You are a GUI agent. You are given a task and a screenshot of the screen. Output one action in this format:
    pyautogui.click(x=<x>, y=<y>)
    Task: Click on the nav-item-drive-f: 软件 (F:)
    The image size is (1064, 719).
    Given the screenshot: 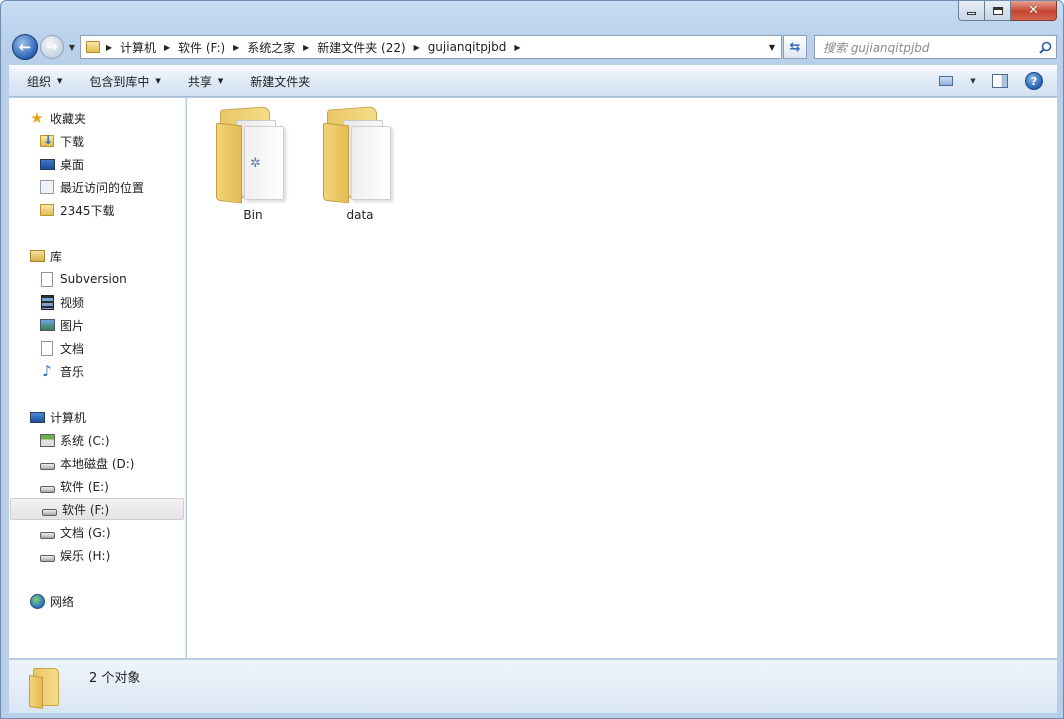 What is the action you would take?
    pyautogui.click(x=97, y=509)
    